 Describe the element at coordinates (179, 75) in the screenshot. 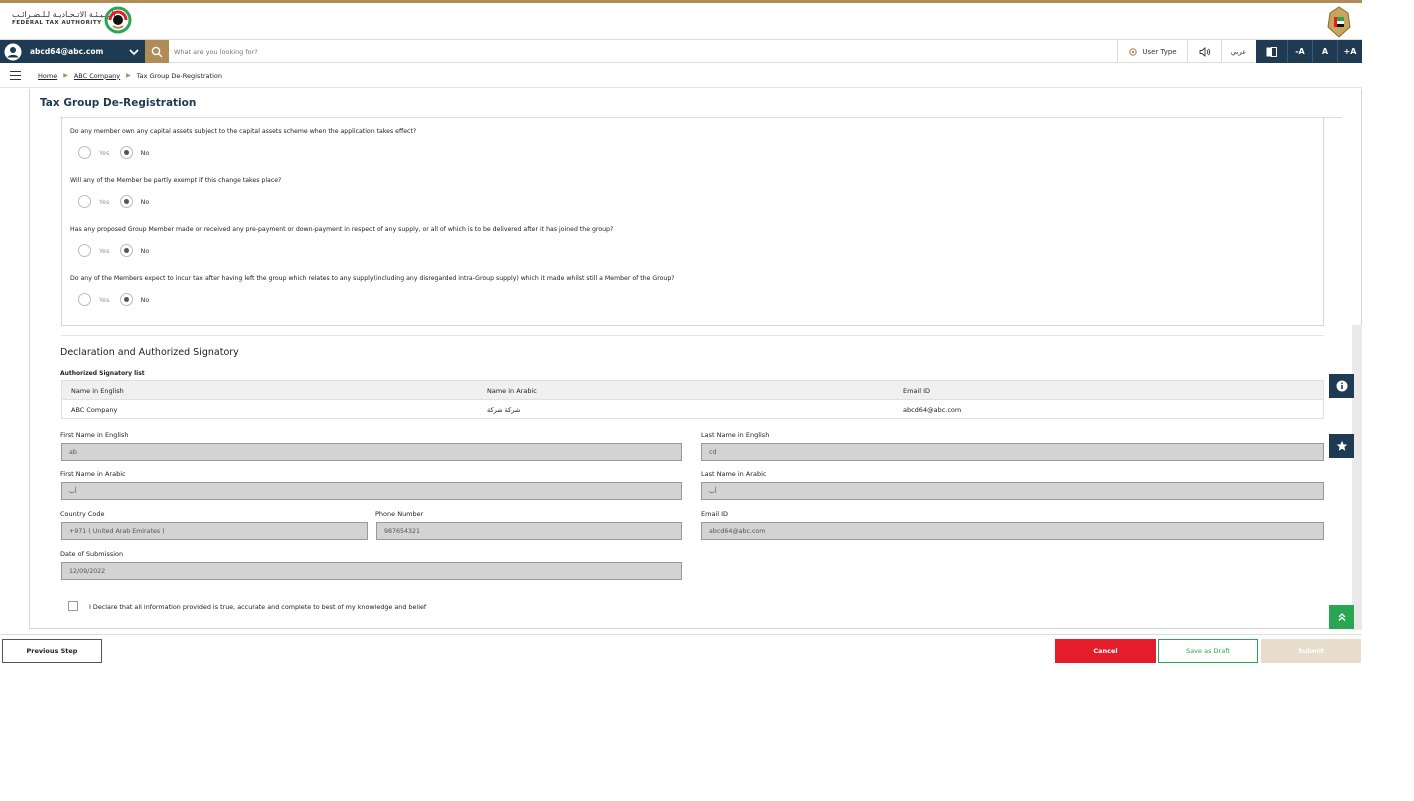

I see `breadcrumb-current: Tax Group De-Registration` at that location.